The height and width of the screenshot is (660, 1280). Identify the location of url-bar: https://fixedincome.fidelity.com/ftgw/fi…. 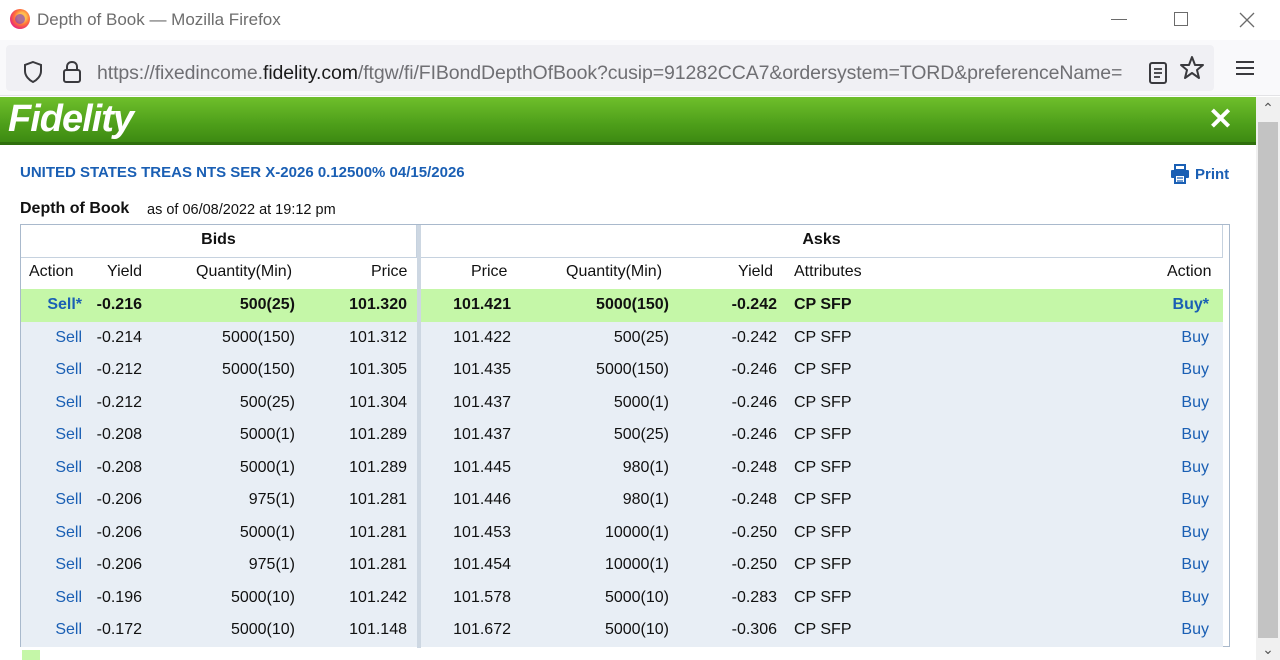
(610, 68).